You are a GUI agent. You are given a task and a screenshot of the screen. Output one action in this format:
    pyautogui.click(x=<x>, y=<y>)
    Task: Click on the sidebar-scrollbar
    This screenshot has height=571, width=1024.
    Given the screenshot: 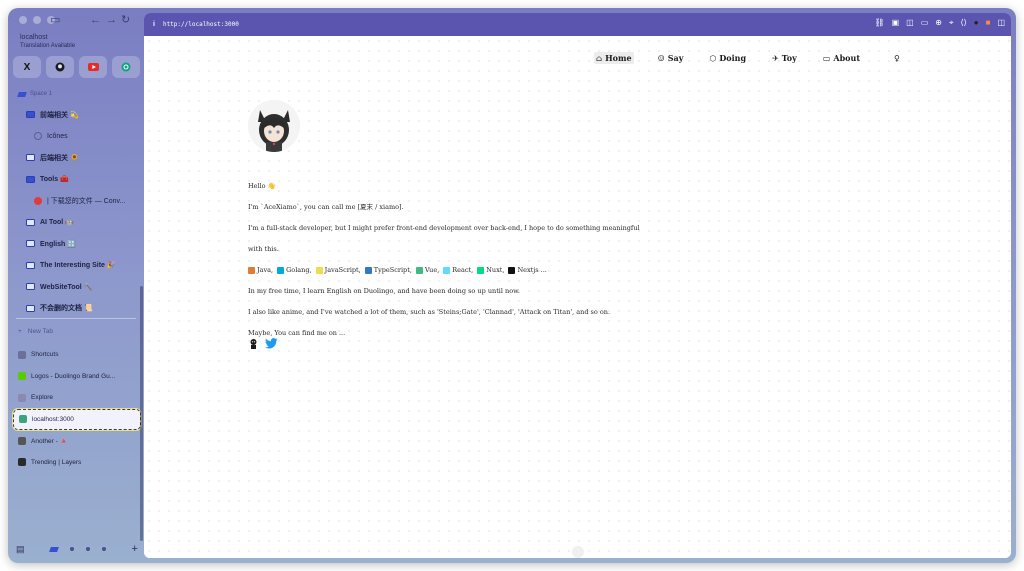 What is the action you would take?
    pyautogui.click(x=141, y=413)
    